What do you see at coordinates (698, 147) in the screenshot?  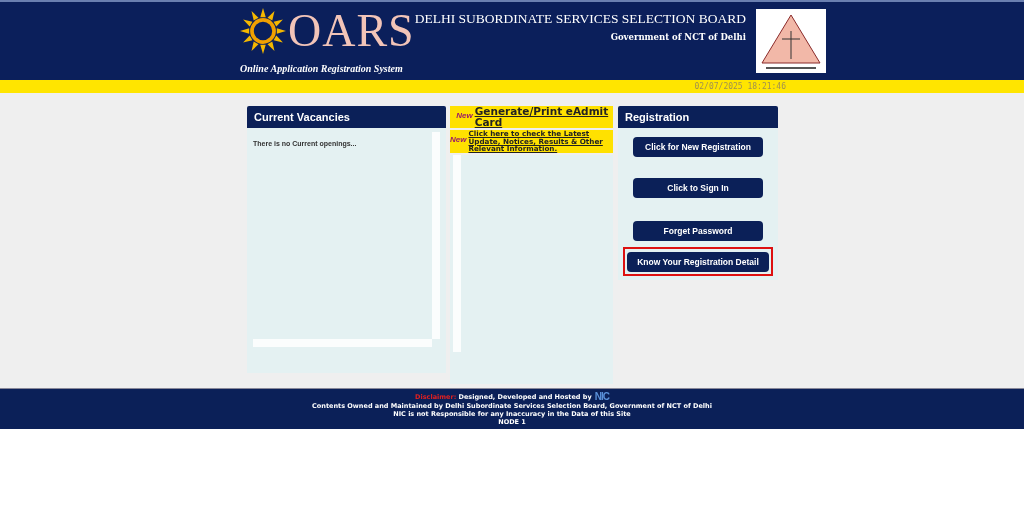 I see `registration-button: Click for New Registration` at bounding box center [698, 147].